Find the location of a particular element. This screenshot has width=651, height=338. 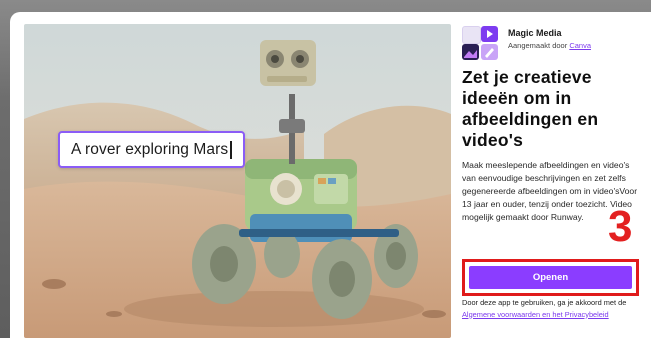

text-caret is located at coordinates (231, 149).